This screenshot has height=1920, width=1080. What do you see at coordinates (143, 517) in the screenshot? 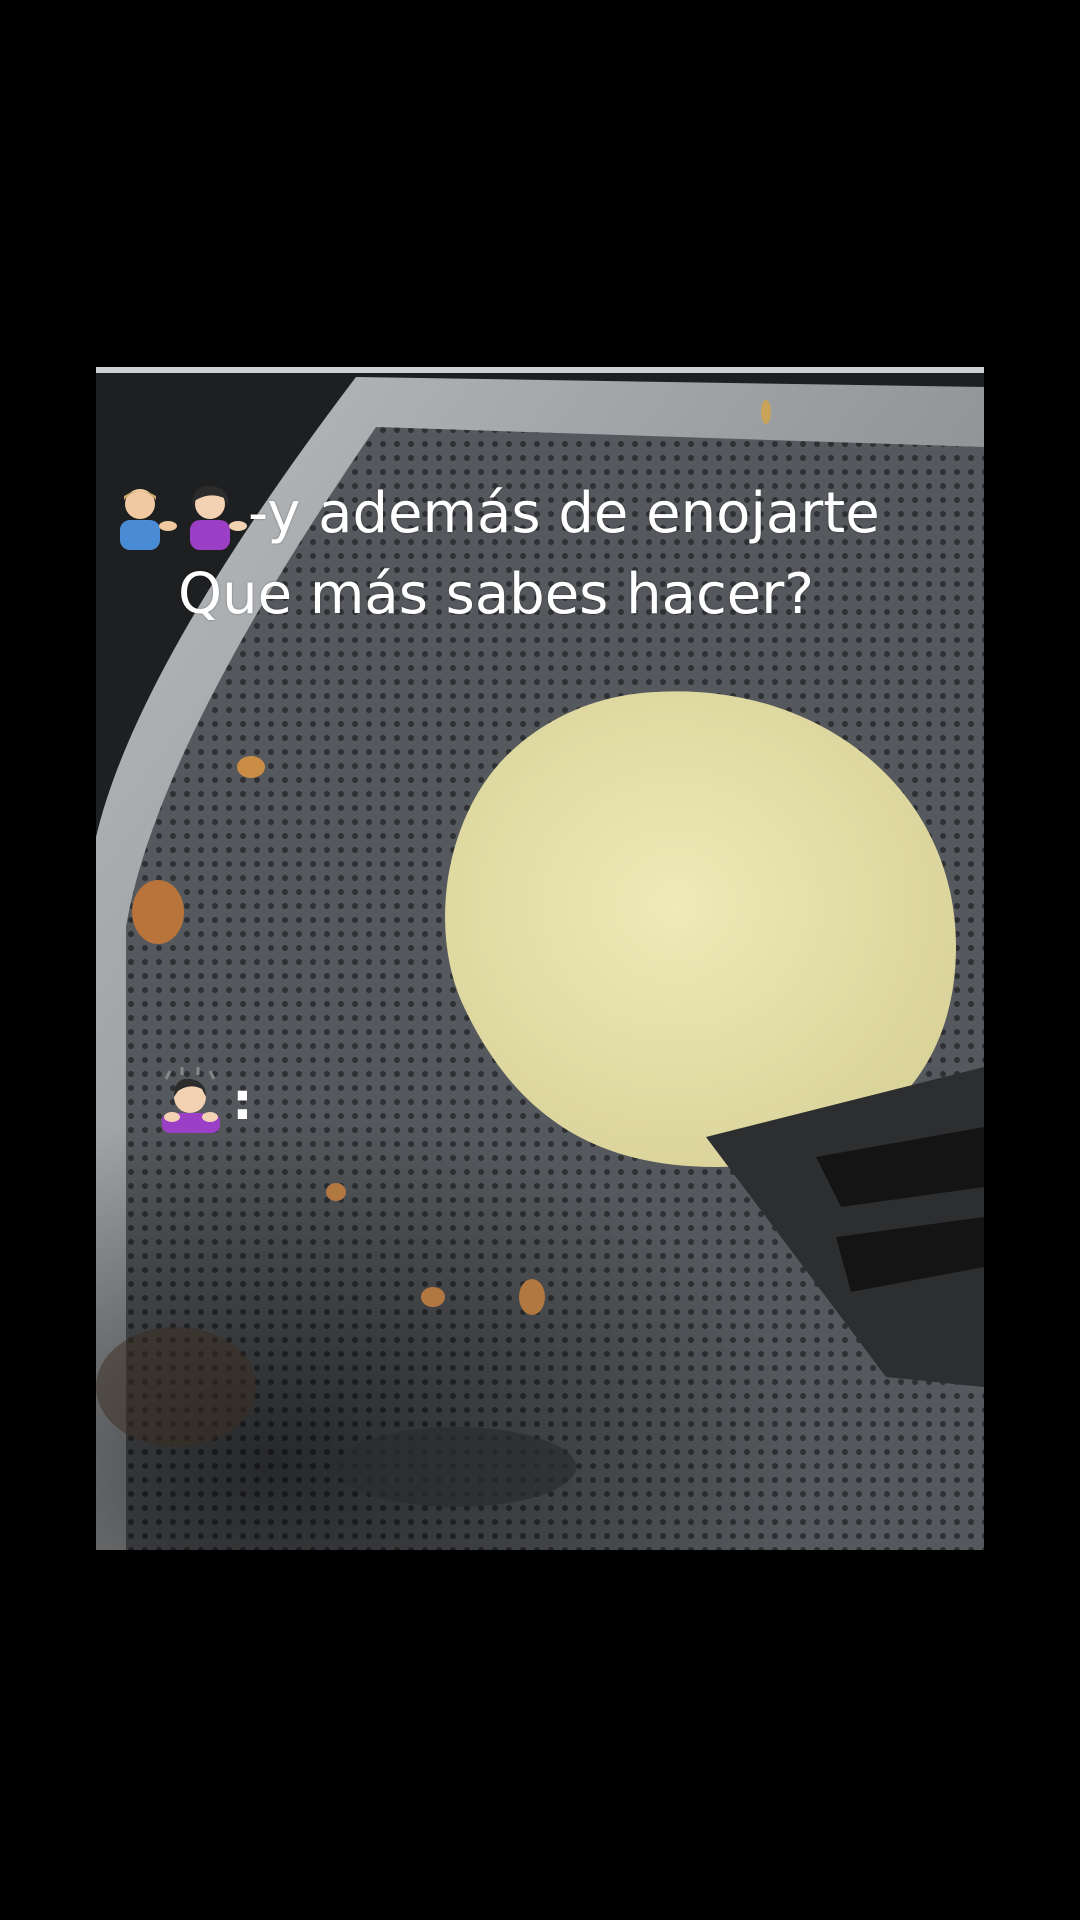
I see `man-tipping-hand-icon` at bounding box center [143, 517].